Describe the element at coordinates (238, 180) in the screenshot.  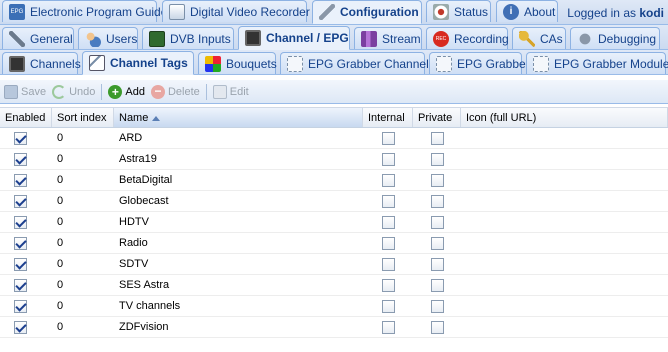
I see `name-cell: BetaDigital` at that location.